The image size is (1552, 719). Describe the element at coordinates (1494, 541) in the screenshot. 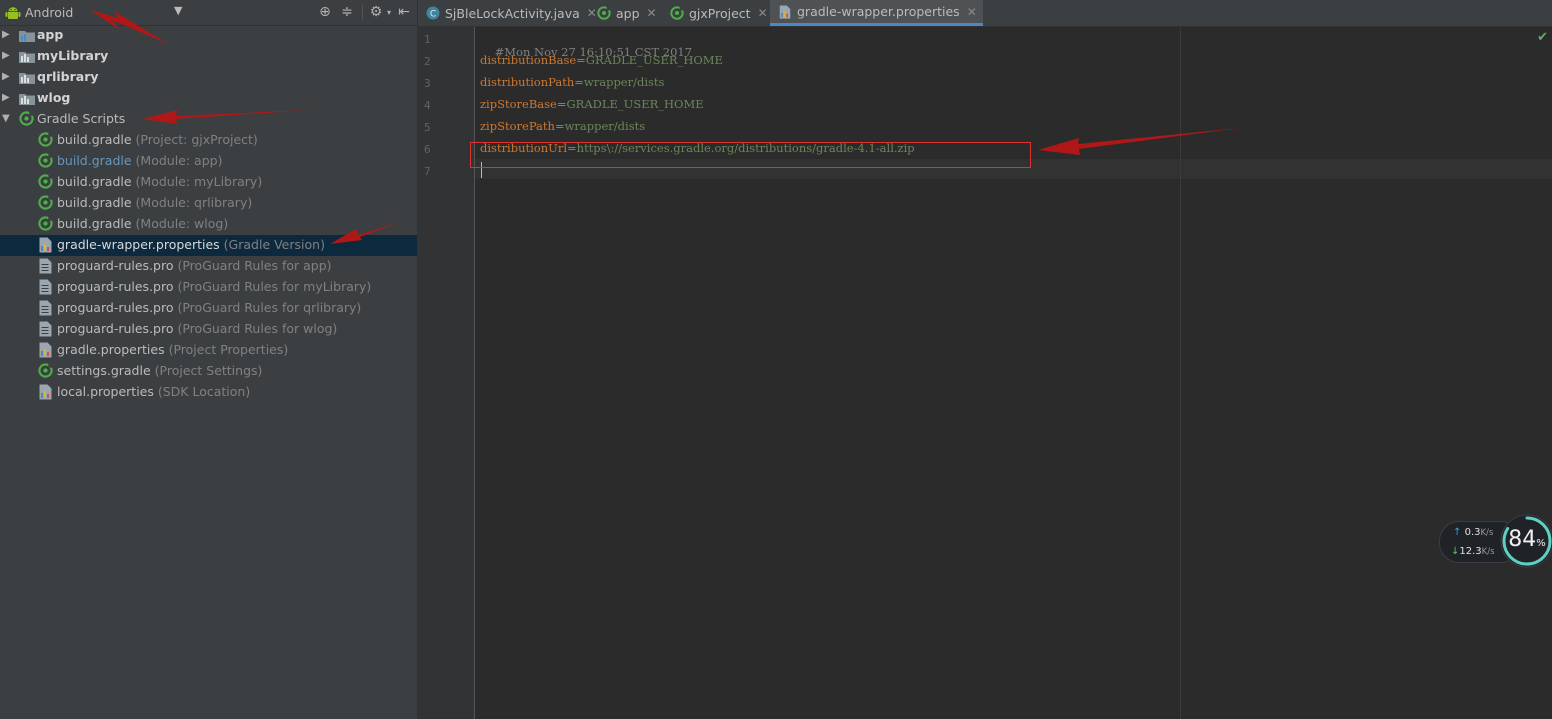

I see `network-monitor-widget: ↑ 0.3K/s ↓12.3K/s 84%` at that location.